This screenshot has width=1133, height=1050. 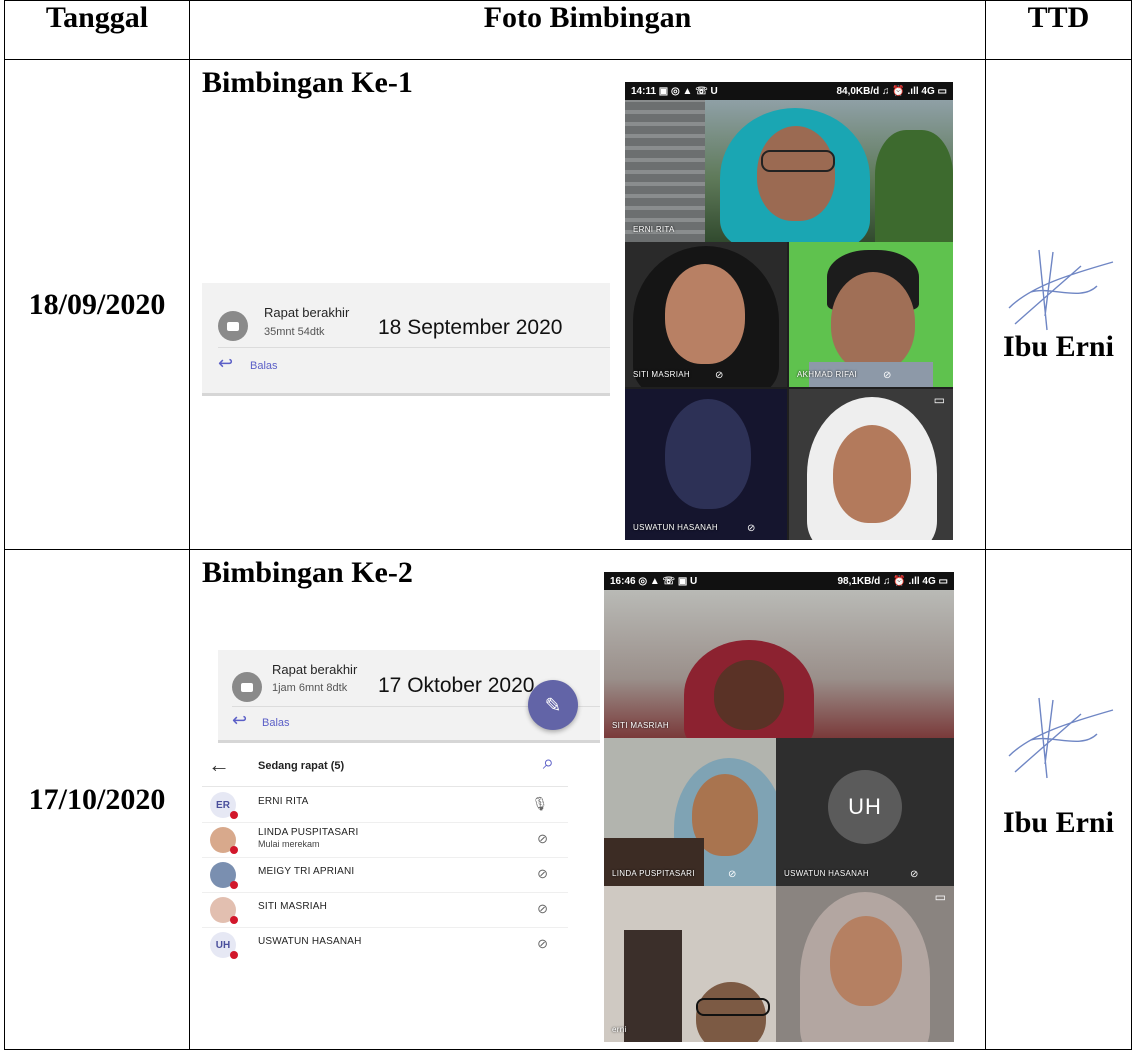 I want to click on edit-icon: ✎, so click(x=553, y=705).